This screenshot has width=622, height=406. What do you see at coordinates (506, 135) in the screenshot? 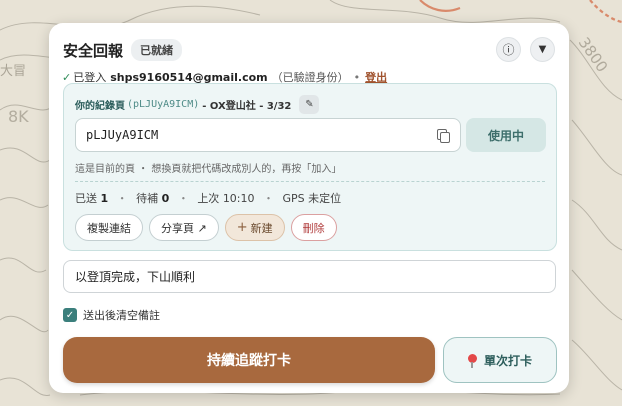
I see `in-use-button: 使用中` at bounding box center [506, 135].